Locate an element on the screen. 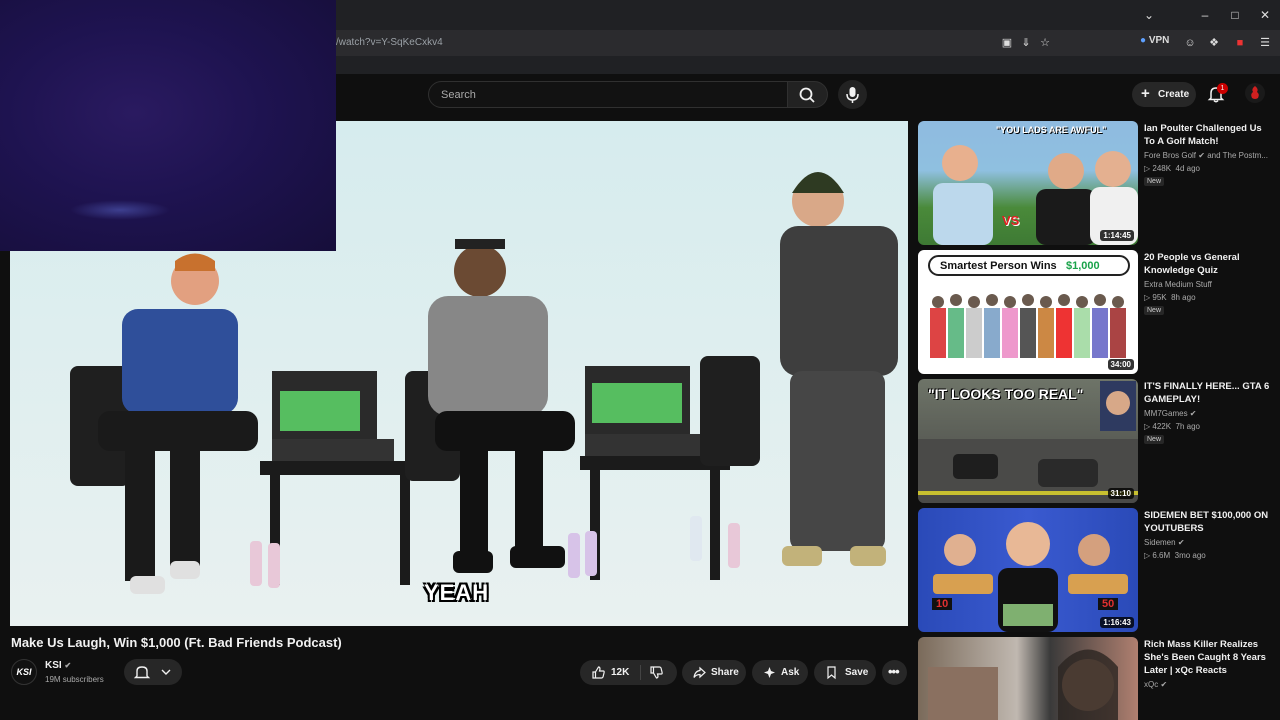 The image size is (1280, 720). vpn-button: ● VPN is located at coordinates (1154, 40).